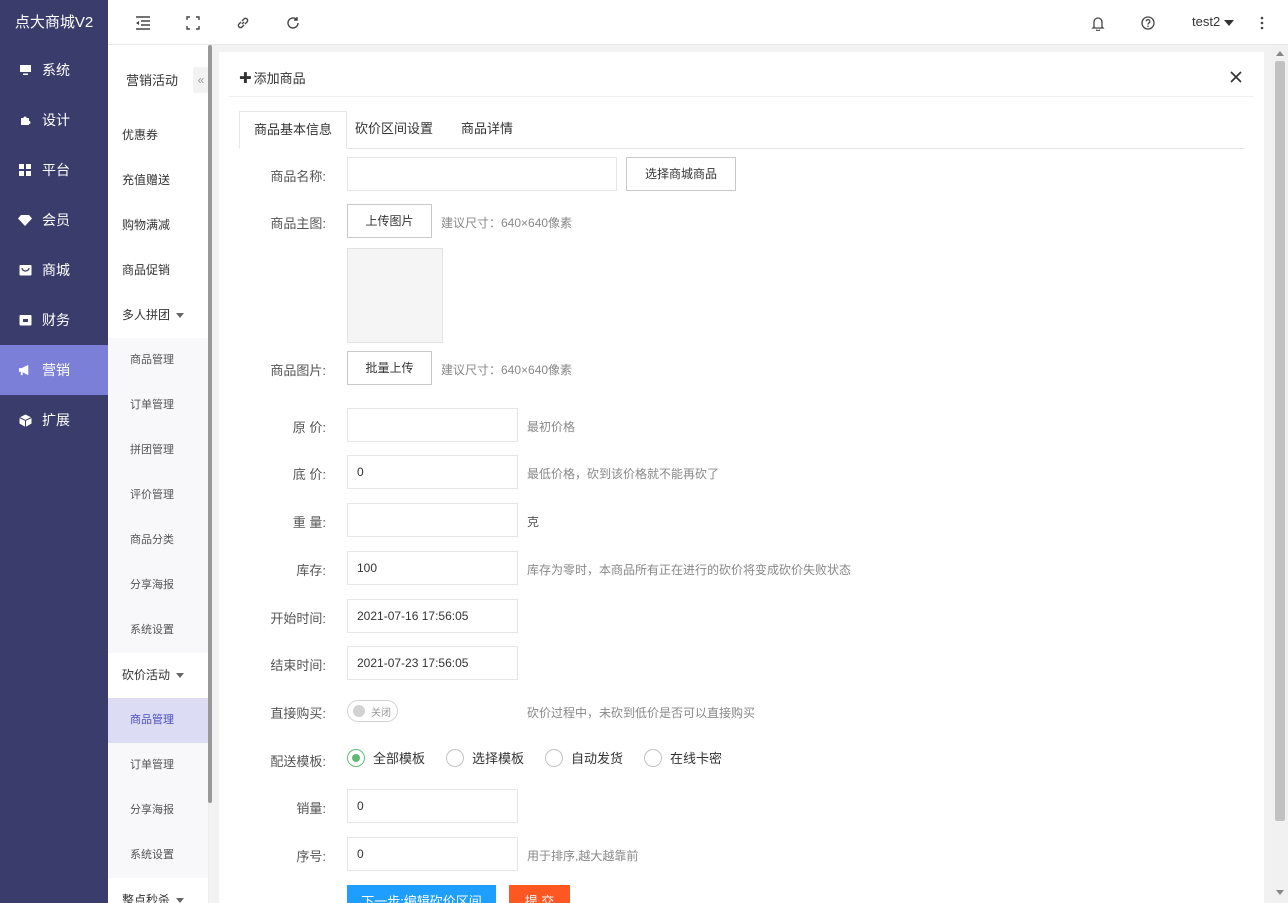 This screenshot has width=1288, height=903. What do you see at coordinates (1280, 892) in the screenshot?
I see `scroll-down-icon` at bounding box center [1280, 892].